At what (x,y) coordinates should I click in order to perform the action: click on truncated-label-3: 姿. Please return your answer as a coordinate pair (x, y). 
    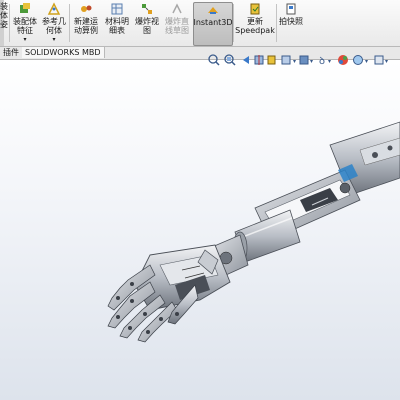
    Looking at the image, I should click on (4, 24).